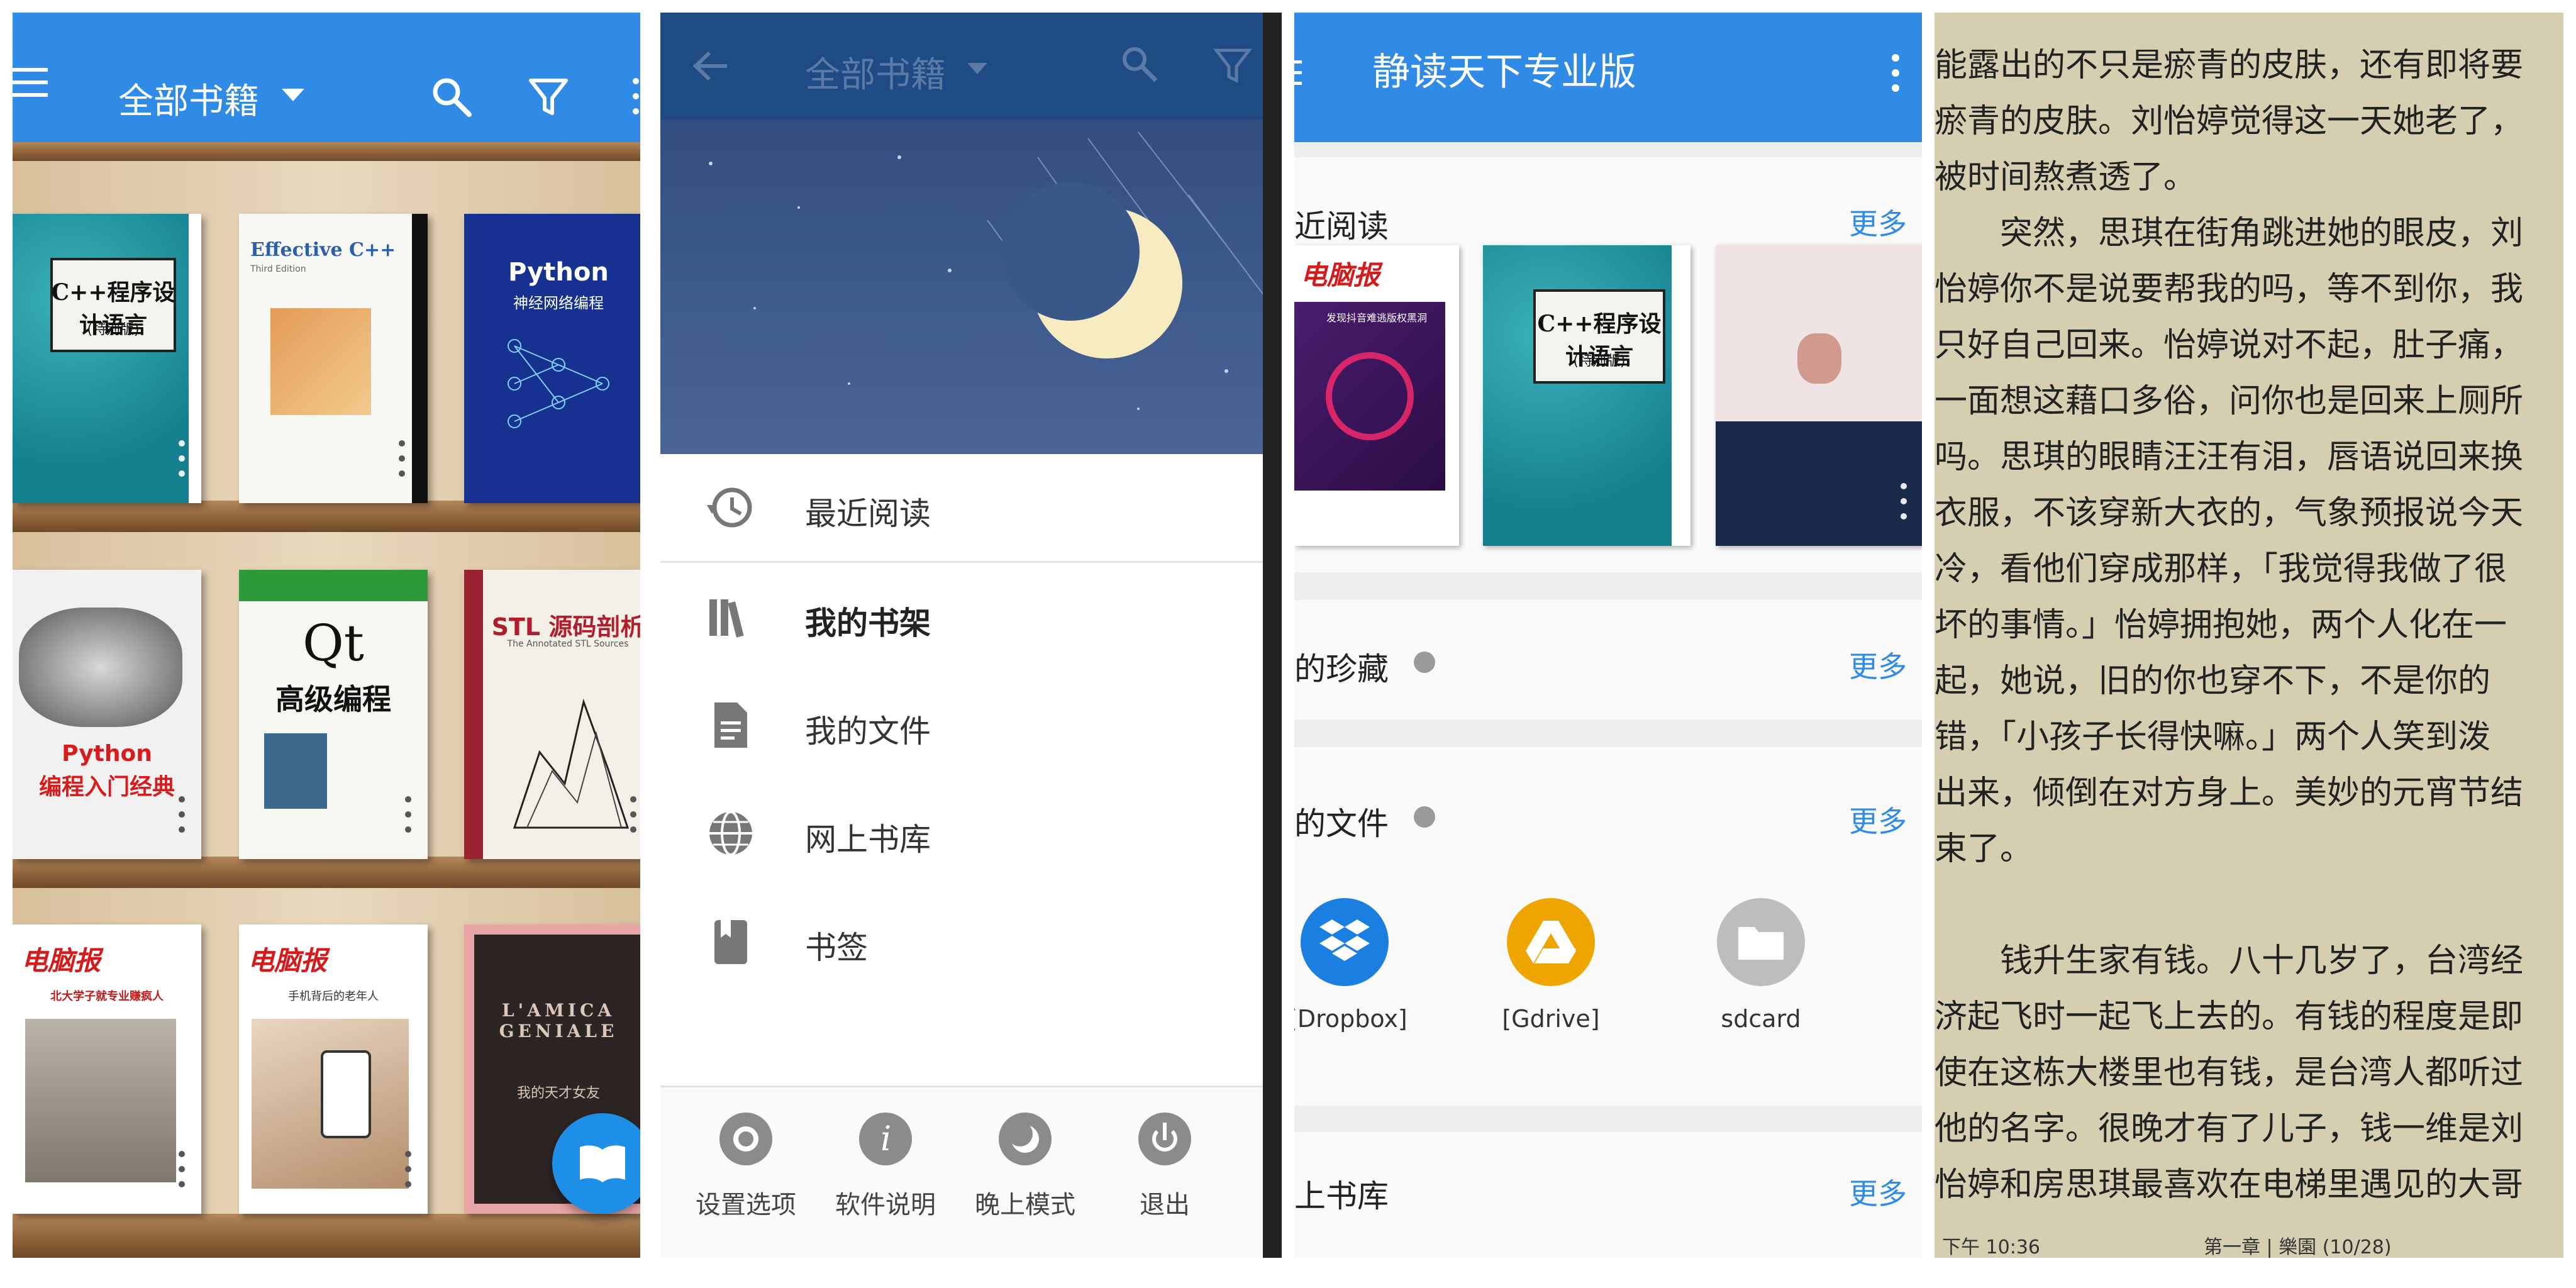  I want to click on book-cover: STL 源码剖析 The Annotated STL Sources, so click(552, 714).